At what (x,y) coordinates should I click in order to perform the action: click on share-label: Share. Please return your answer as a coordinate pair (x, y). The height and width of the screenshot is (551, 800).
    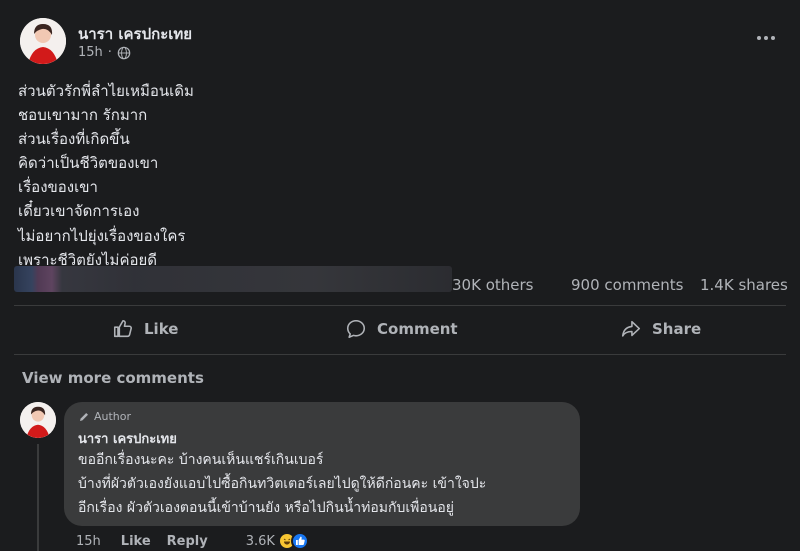
    Looking at the image, I should click on (677, 329).